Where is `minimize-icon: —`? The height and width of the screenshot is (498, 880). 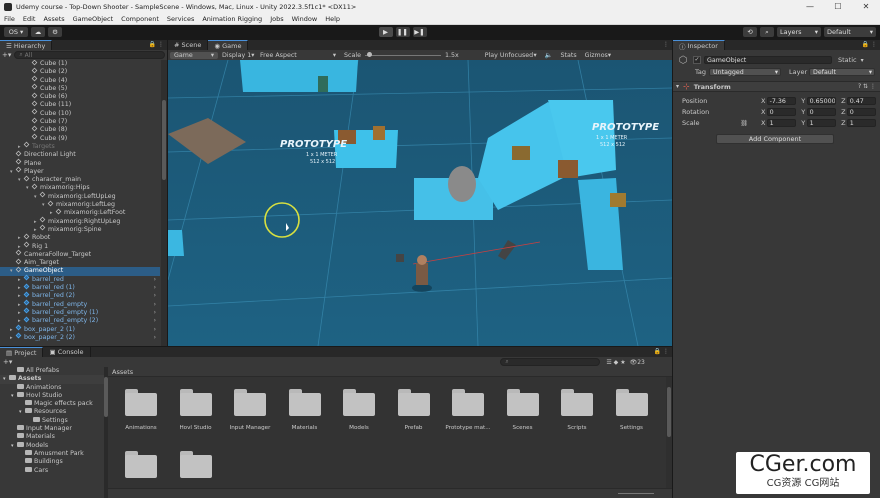
minimize-icon: — is located at coordinates (810, 6).